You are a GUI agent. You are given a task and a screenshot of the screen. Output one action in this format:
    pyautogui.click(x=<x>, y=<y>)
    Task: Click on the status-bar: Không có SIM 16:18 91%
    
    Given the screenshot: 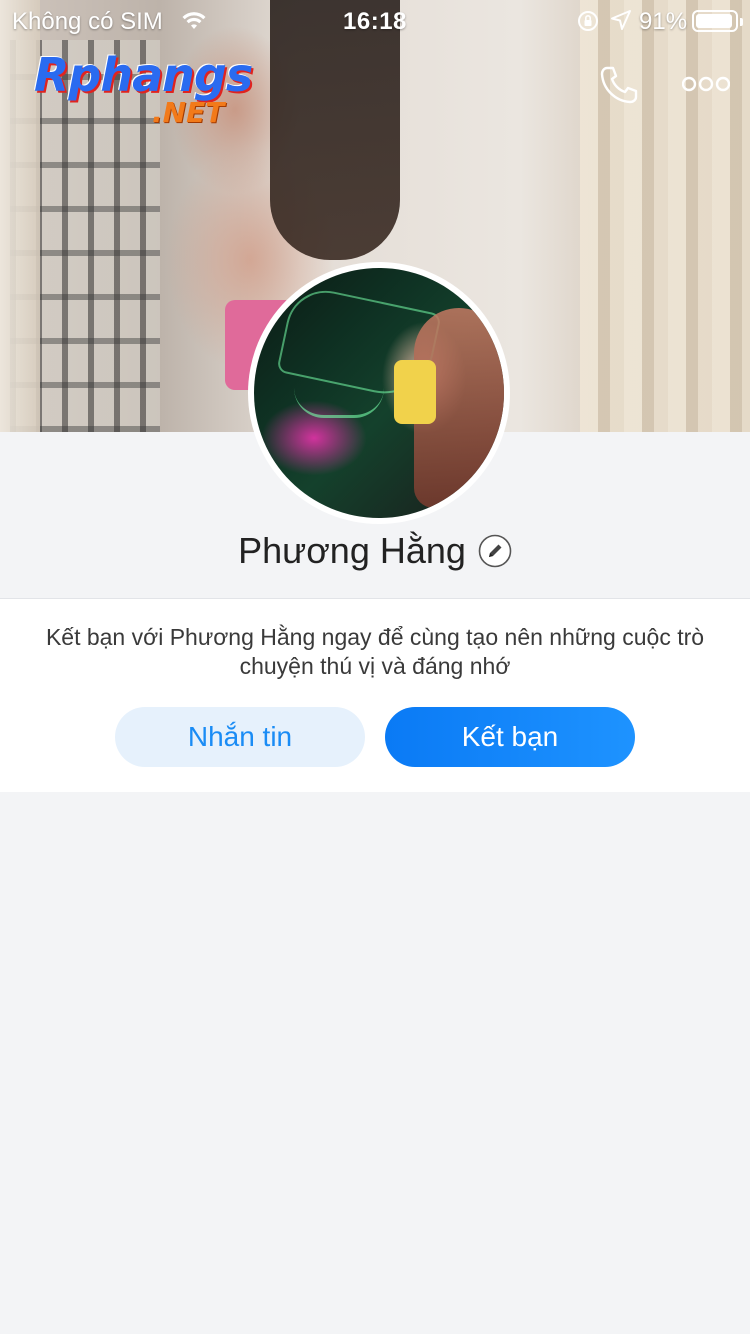 What is the action you would take?
    pyautogui.click(x=375, y=20)
    